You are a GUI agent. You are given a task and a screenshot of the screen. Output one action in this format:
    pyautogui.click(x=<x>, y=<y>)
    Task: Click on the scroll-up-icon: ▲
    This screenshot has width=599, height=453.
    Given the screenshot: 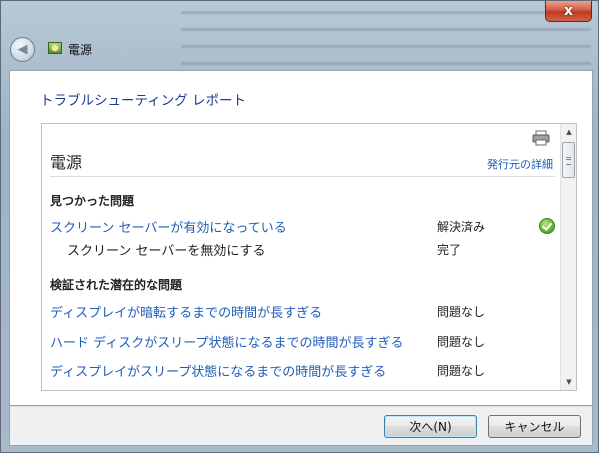 What is the action you would take?
    pyautogui.click(x=568, y=132)
    